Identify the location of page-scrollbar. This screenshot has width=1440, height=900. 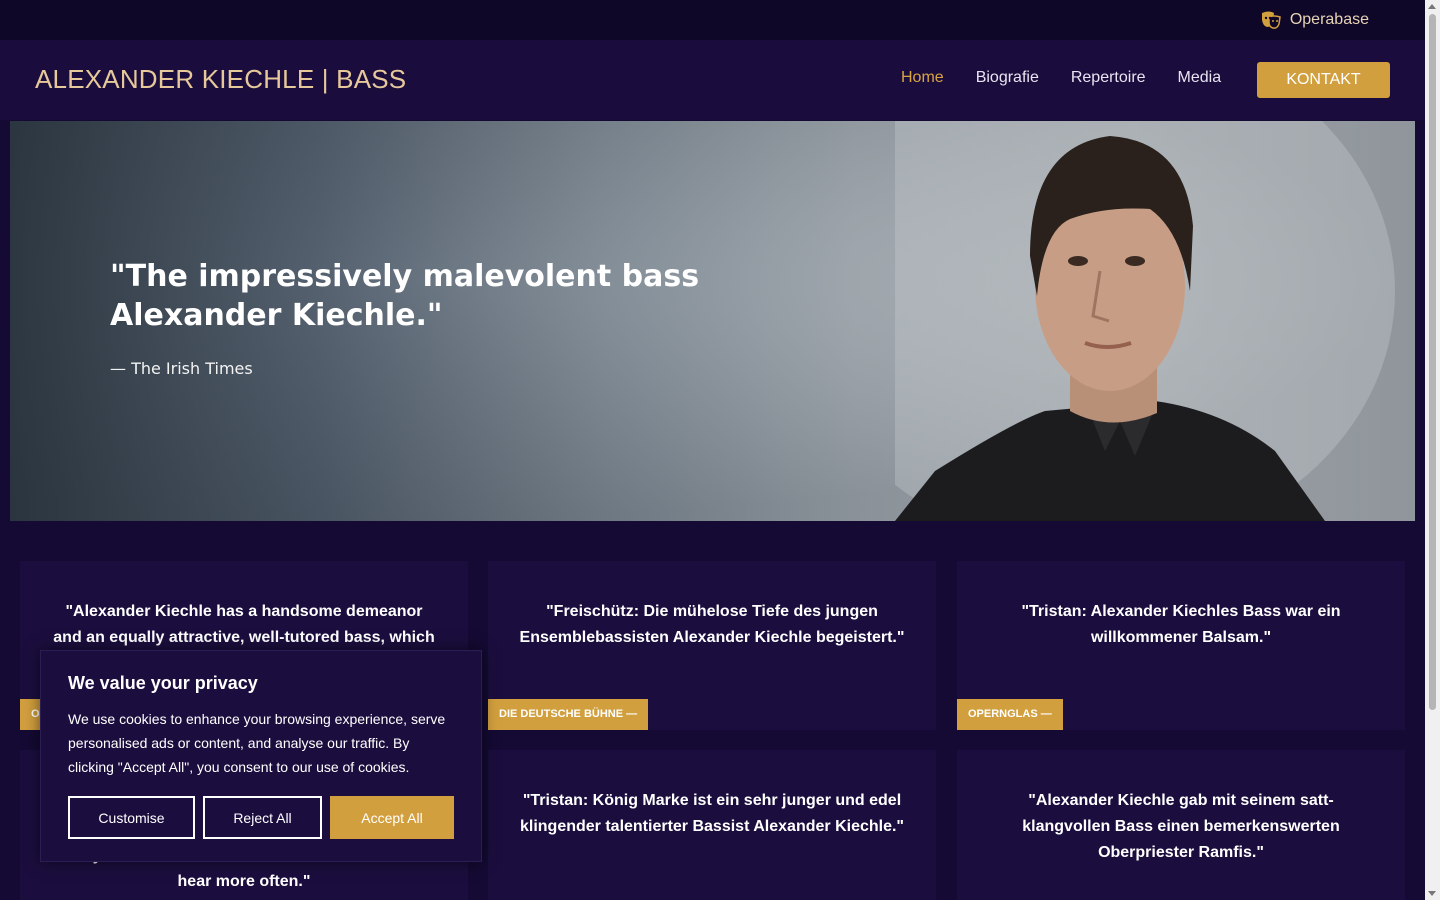
(1432, 450).